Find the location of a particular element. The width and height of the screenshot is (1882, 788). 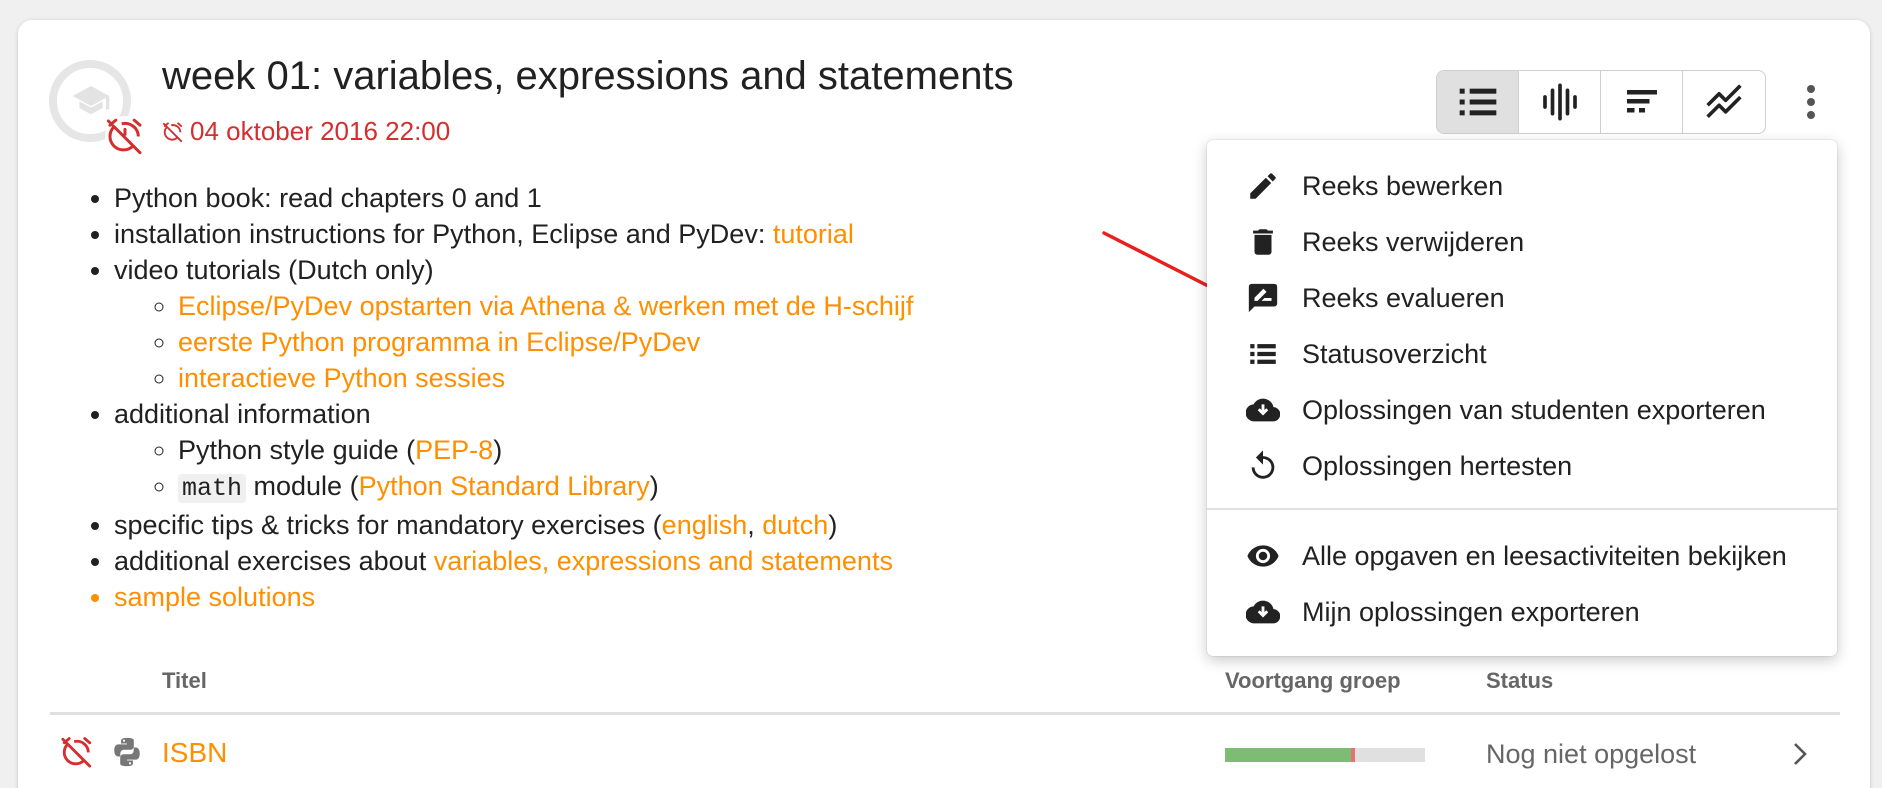

menu-item-export-my-solutions: Mijn oplossingen exporteren is located at coordinates (1522, 612).